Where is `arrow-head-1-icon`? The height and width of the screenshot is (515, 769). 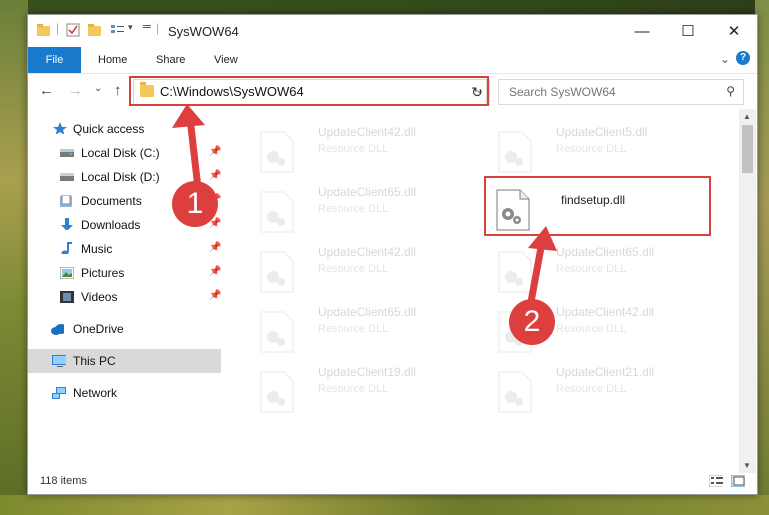
arrow-head-1-icon is located at coordinates (188, 116).